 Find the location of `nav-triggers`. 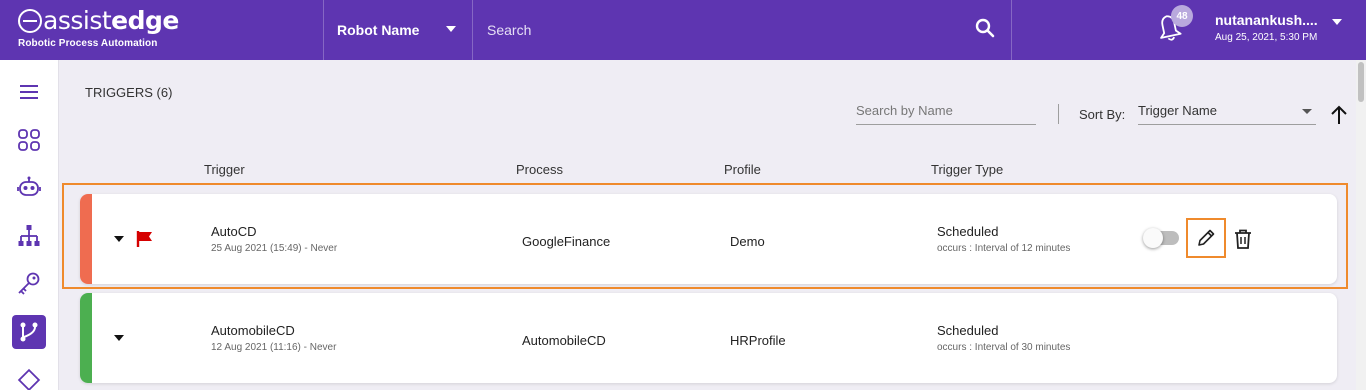

nav-triggers is located at coordinates (29, 332).